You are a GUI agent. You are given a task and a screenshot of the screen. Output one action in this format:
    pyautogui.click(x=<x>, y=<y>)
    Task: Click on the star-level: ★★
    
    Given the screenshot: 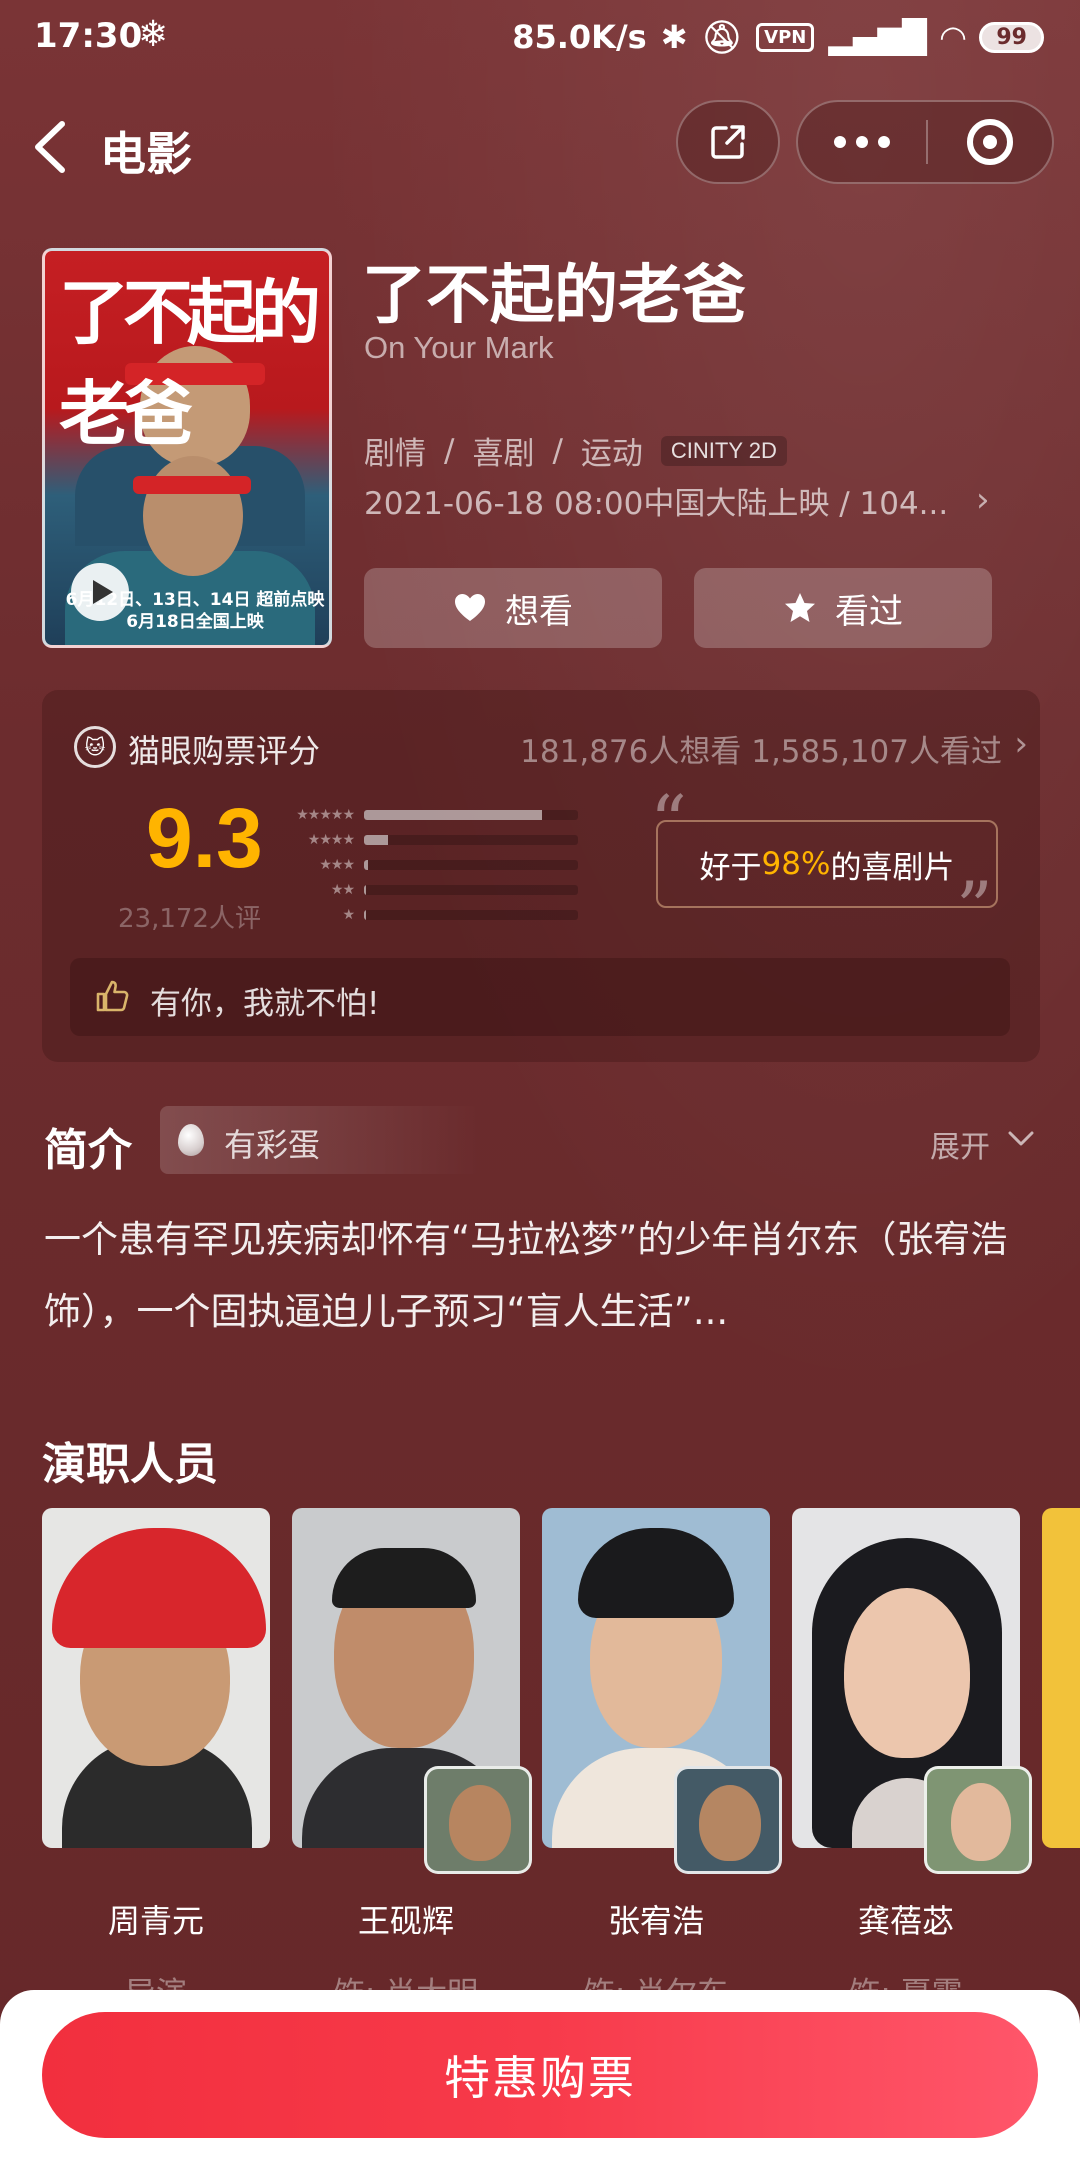 What is the action you would take?
    pyautogui.click(x=342, y=889)
    